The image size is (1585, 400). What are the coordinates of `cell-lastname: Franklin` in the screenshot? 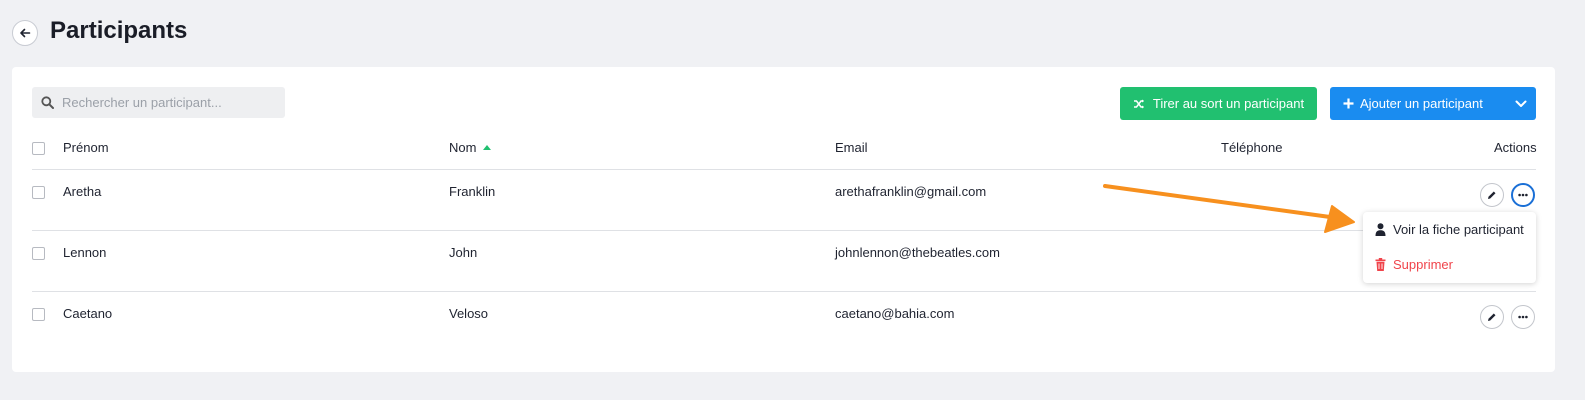 It's located at (472, 191).